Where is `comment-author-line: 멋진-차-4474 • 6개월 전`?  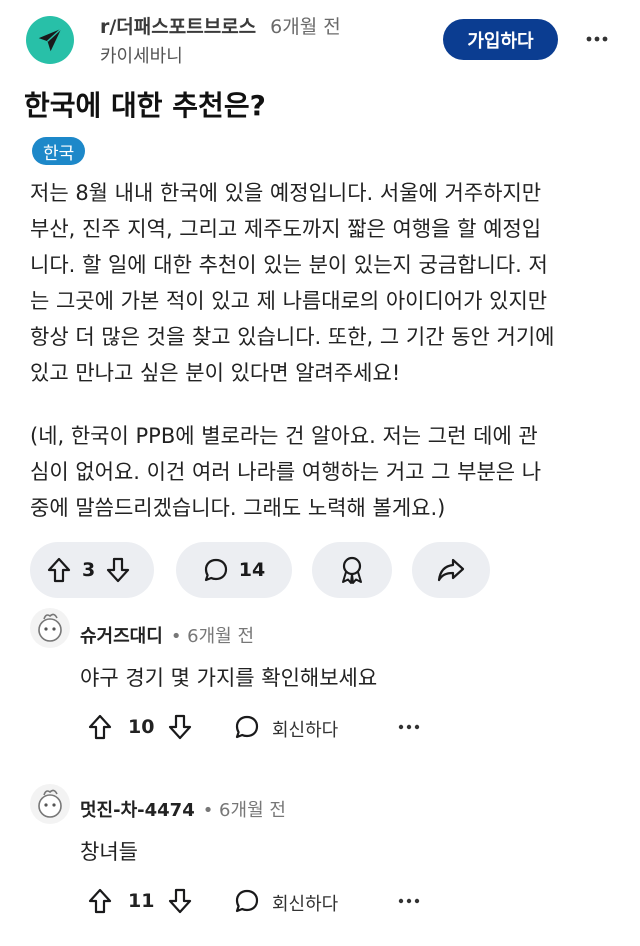 comment-author-line: 멋진-차-4474 • 6개월 전 is located at coordinates (183, 809).